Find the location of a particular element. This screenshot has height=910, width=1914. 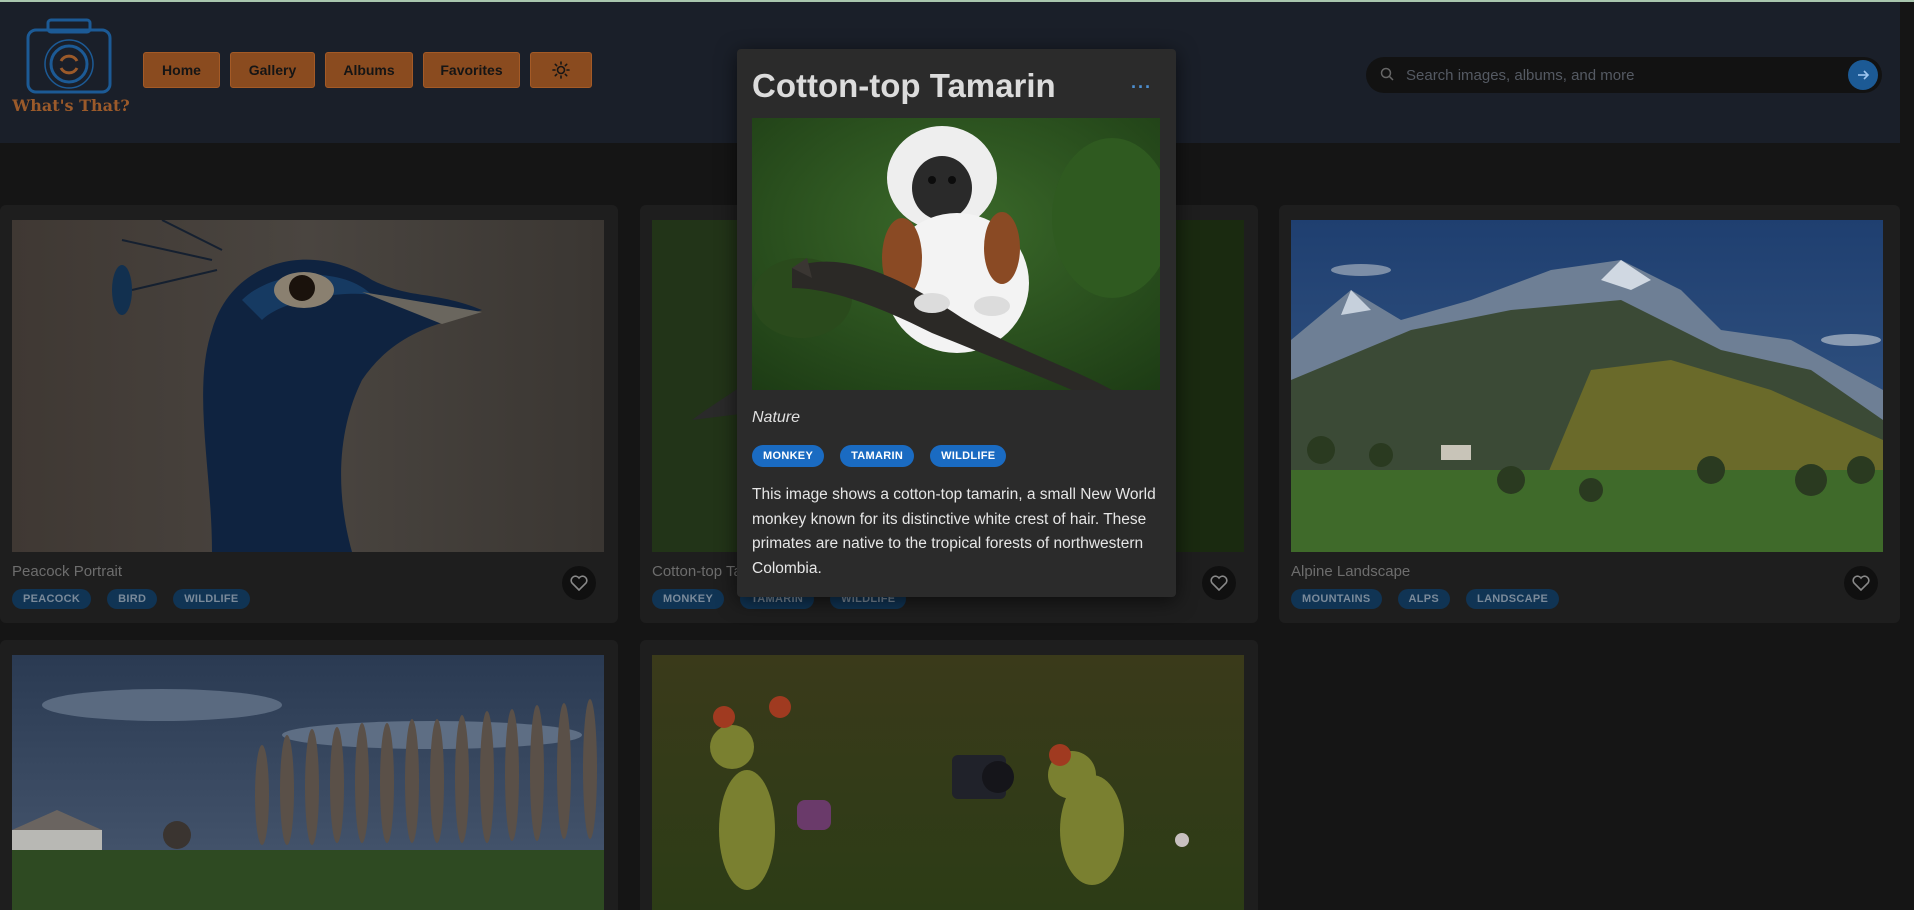

tamarin-popup-image is located at coordinates (956, 254).